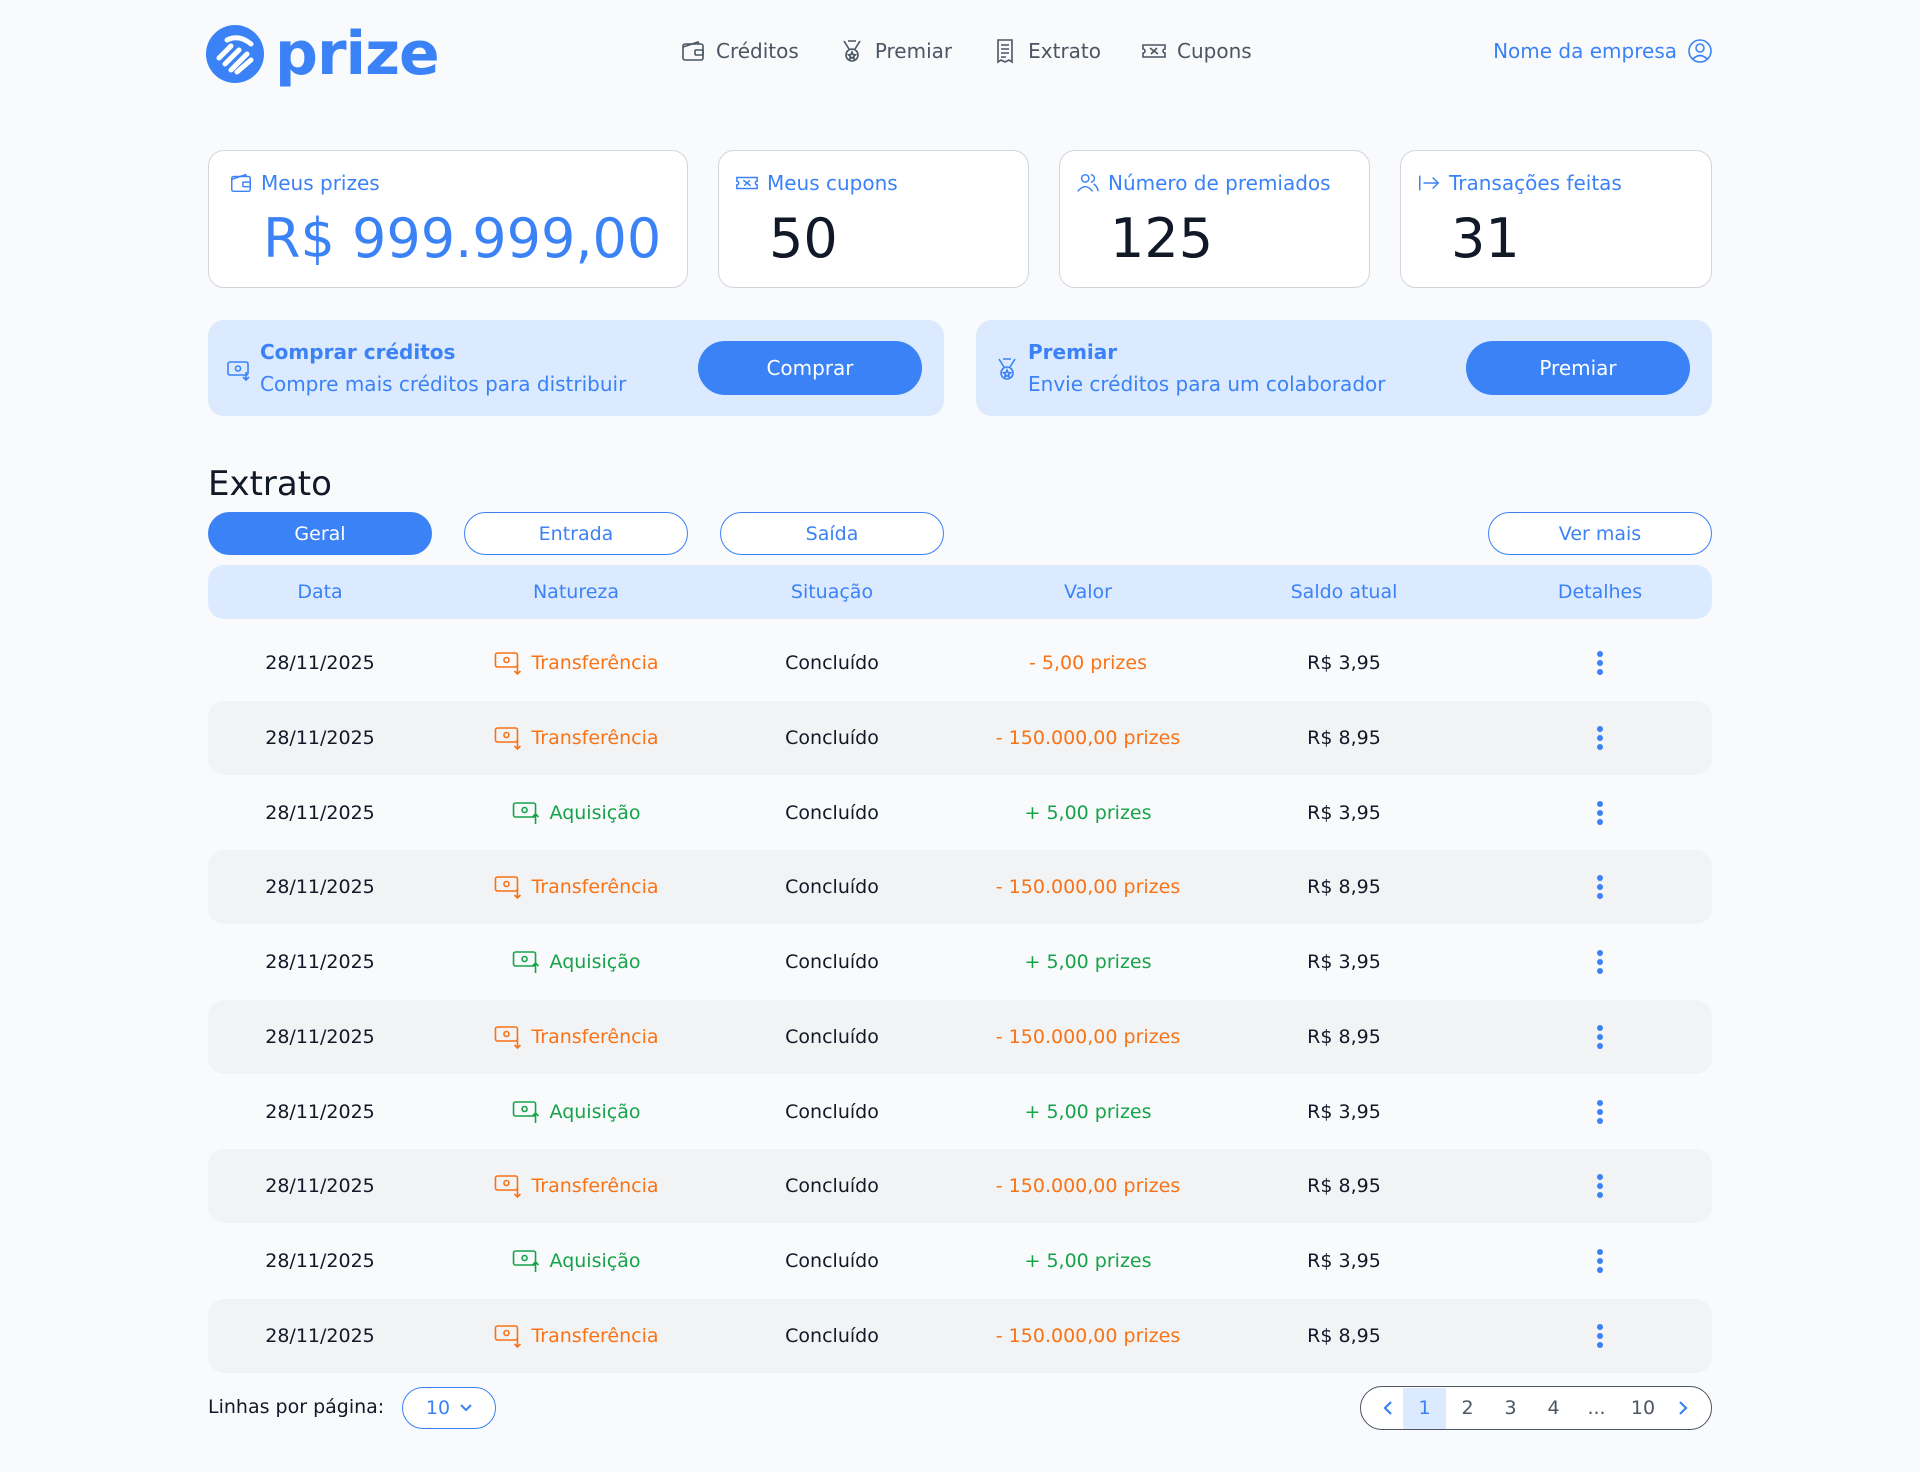 Image resolution: width=1920 pixels, height=1472 pixels. Describe the element at coordinates (1088, 182) in the screenshot. I see `users-icon` at that location.